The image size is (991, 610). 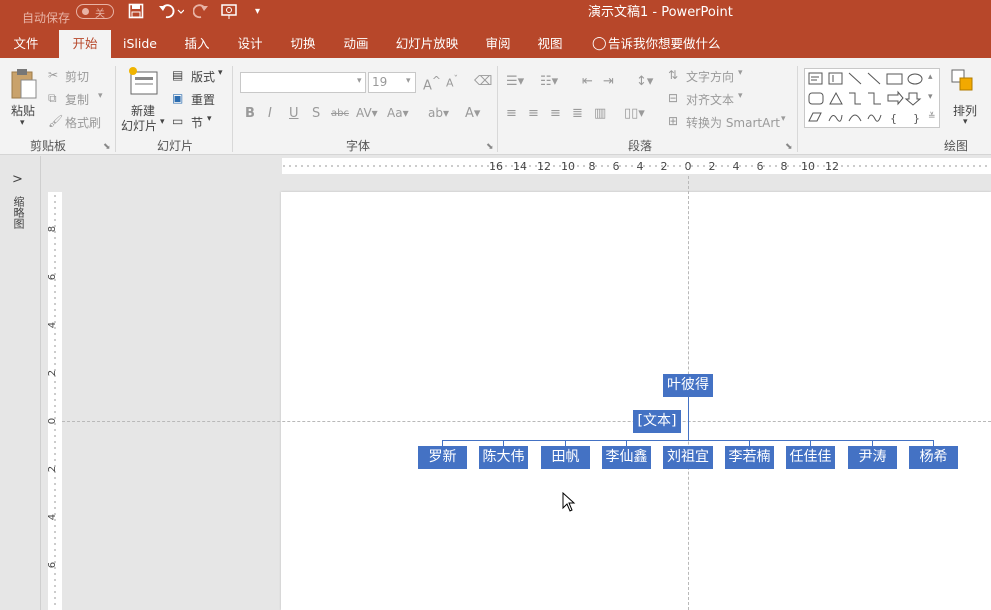 What do you see at coordinates (232, 12) in the screenshot?
I see `presentation-icon` at bounding box center [232, 12].